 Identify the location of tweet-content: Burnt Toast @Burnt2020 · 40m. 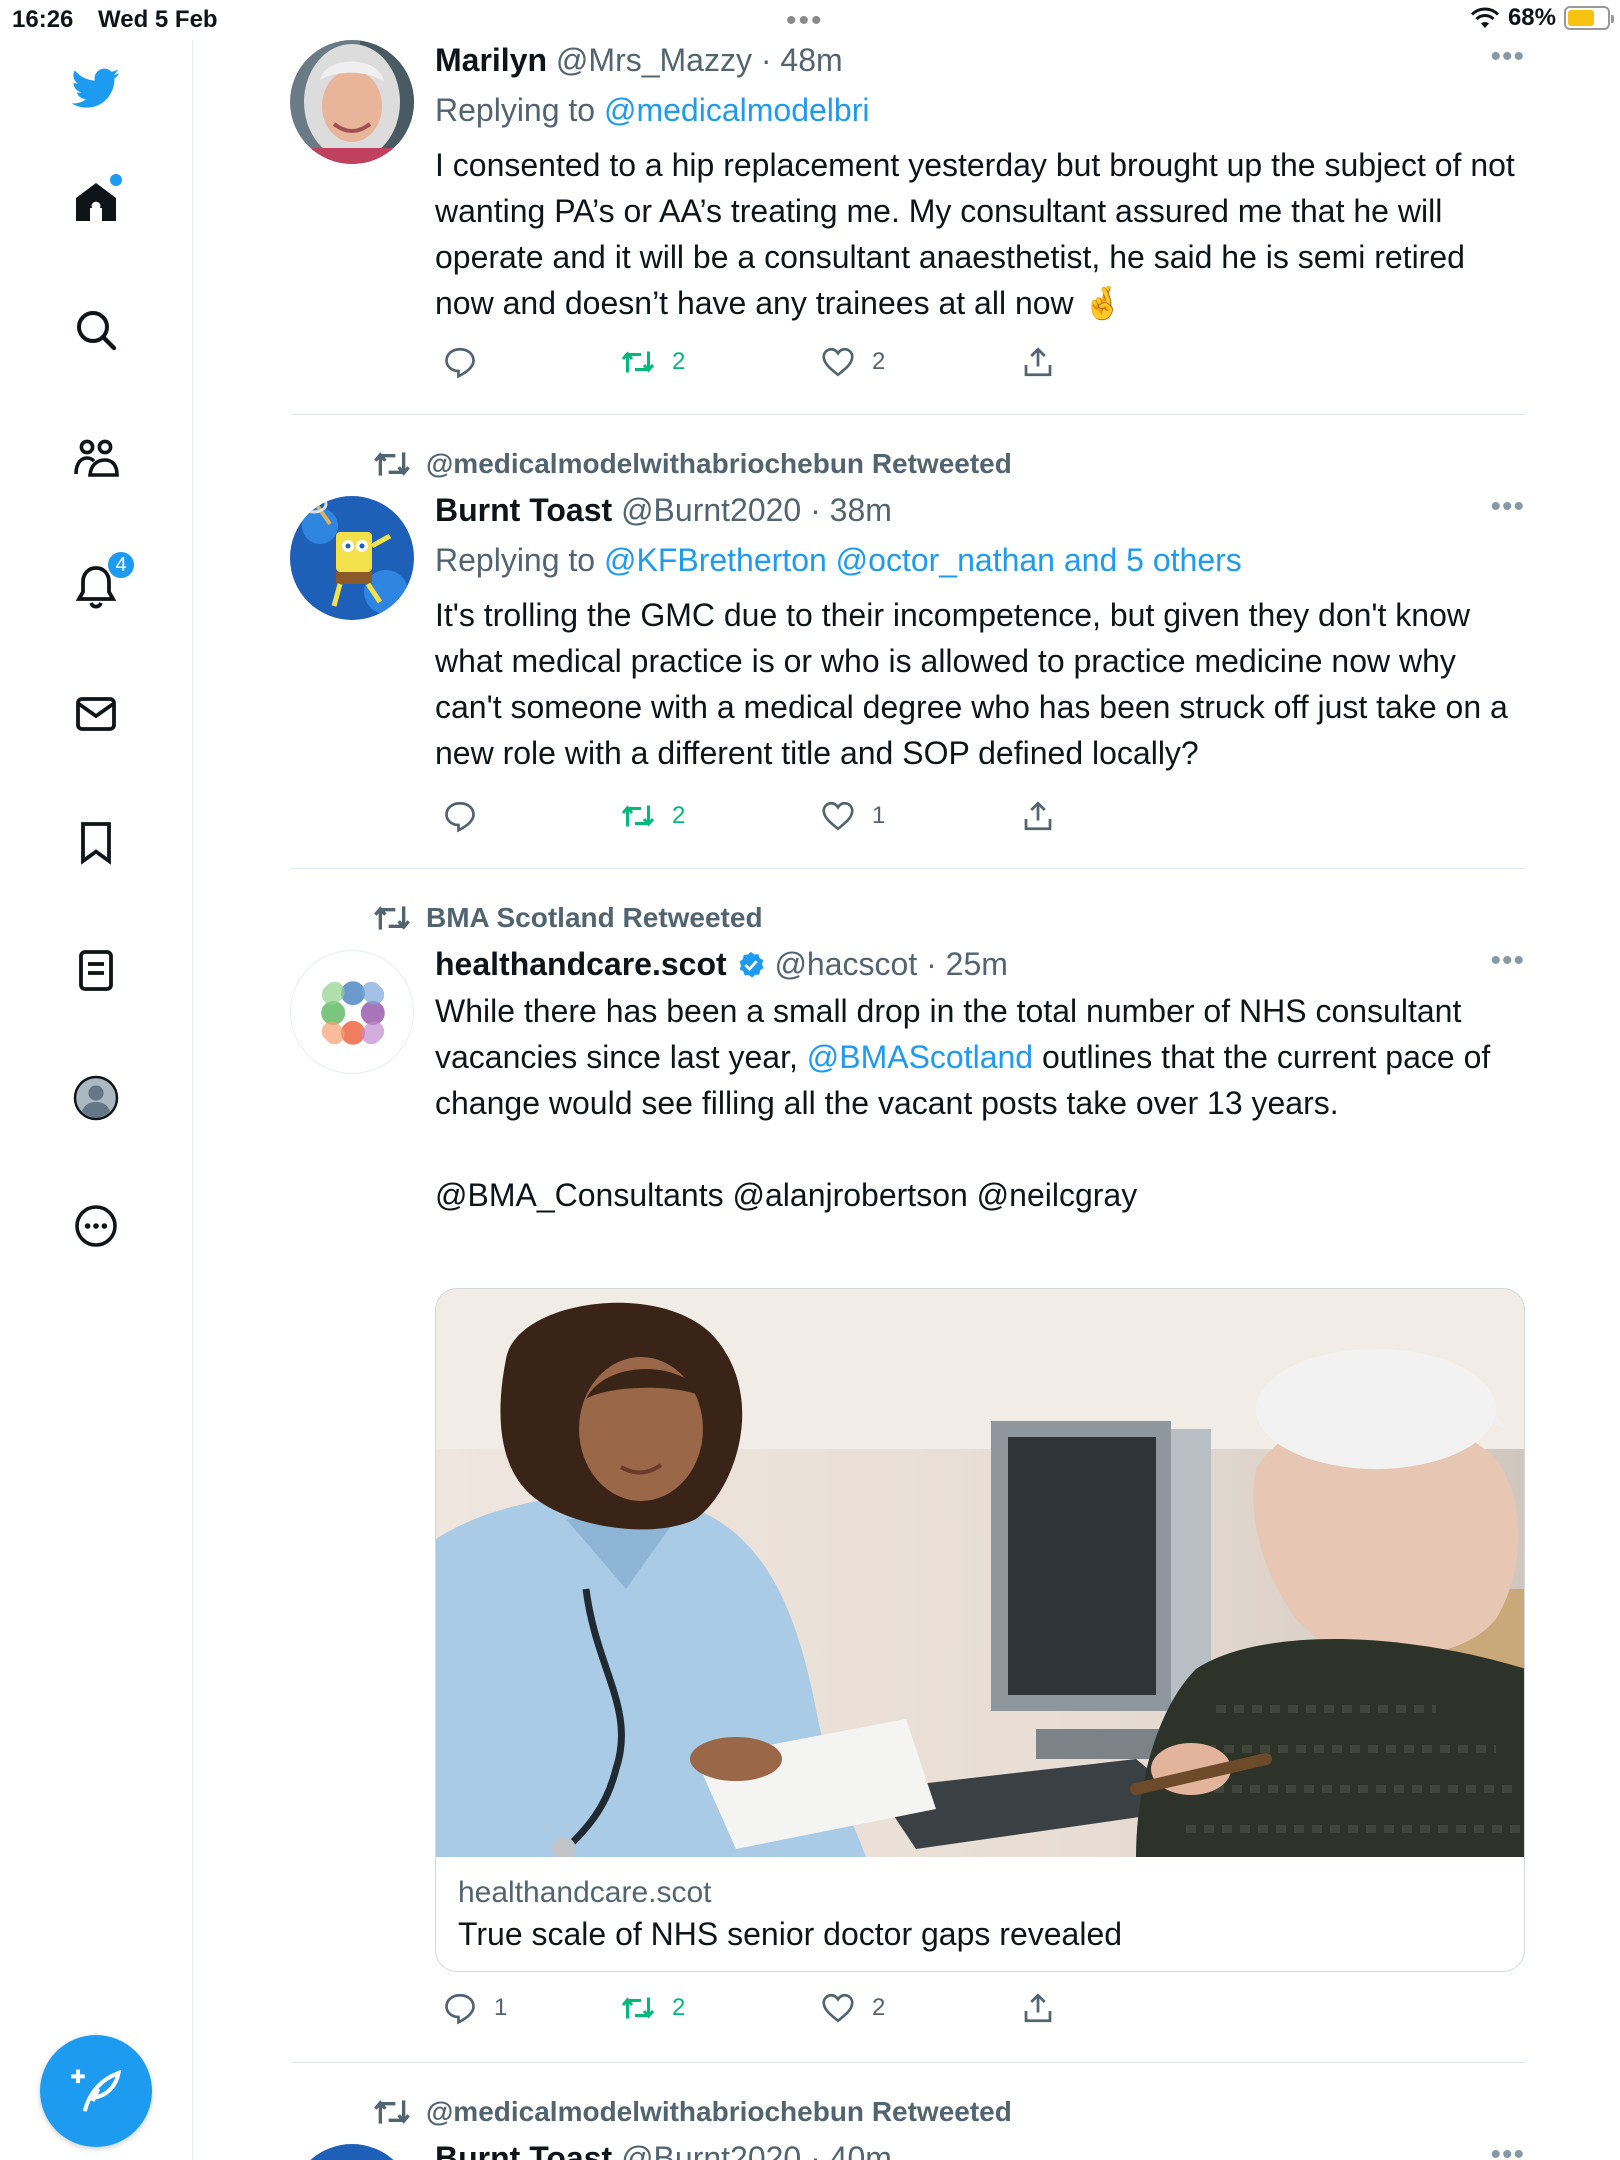
(980, 2149).